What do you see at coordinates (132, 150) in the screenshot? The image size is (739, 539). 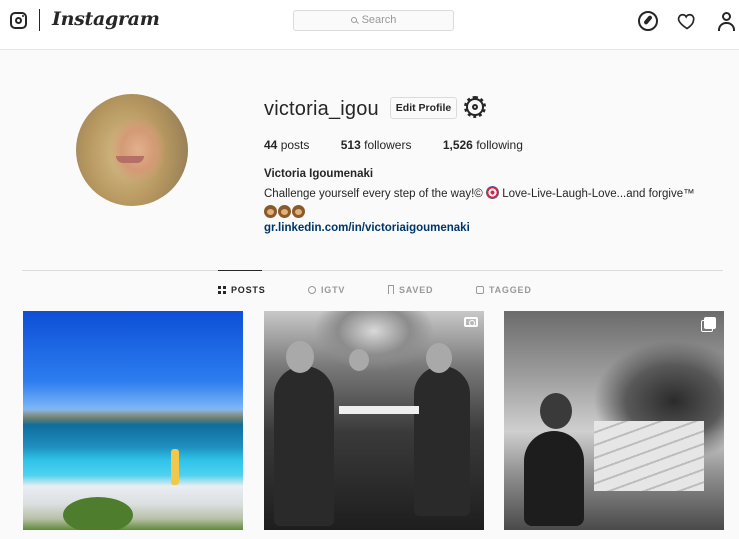 I see `profile-avatar` at bounding box center [132, 150].